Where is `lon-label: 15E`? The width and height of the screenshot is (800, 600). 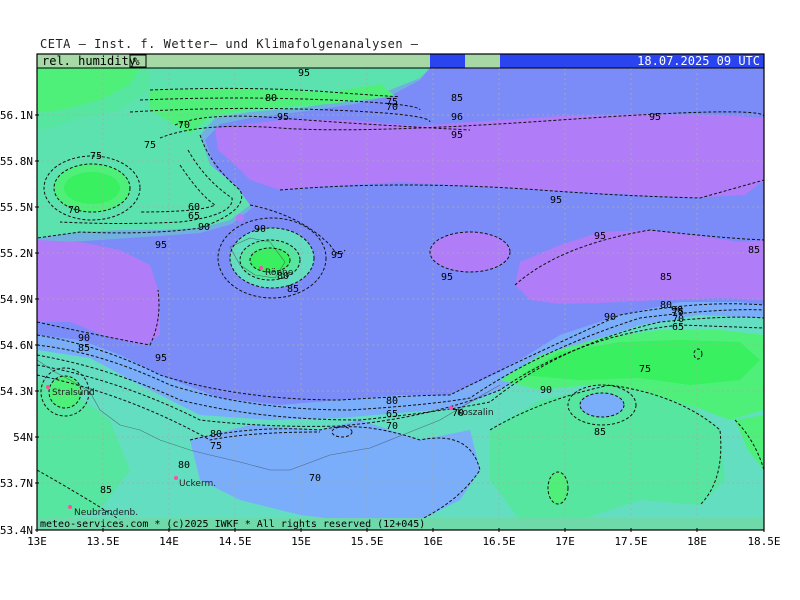 lon-label: 15E is located at coordinates (301, 541).